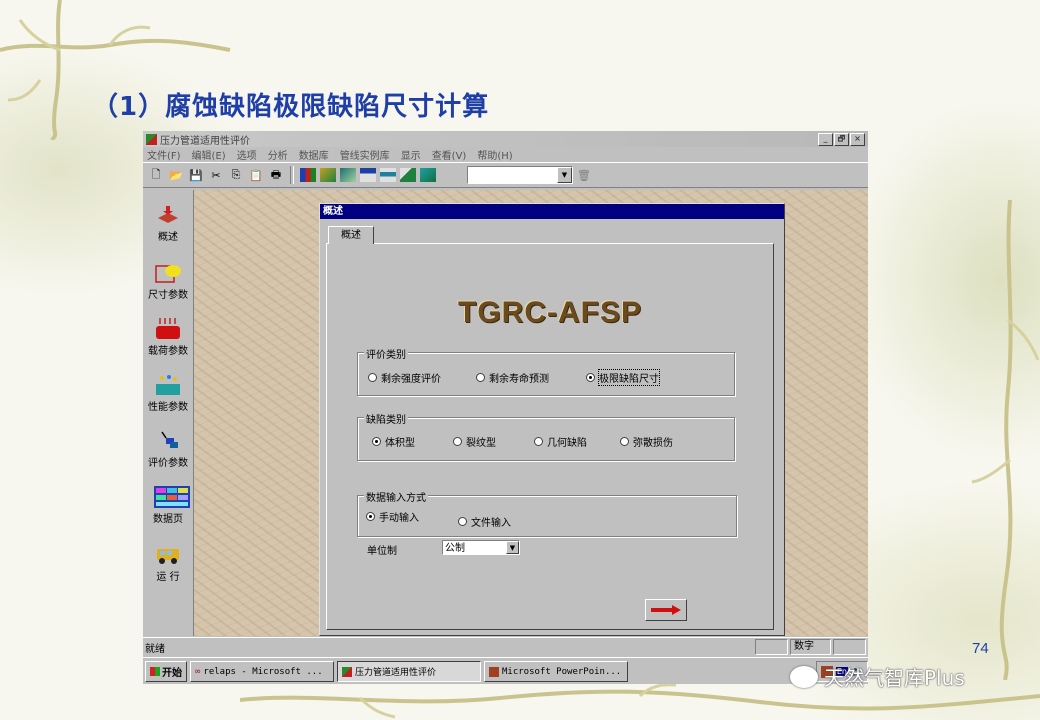 Image resolution: width=1040 pixels, height=720 pixels. I want to click on radio-volumetric: 体积型, so click(393, 441).